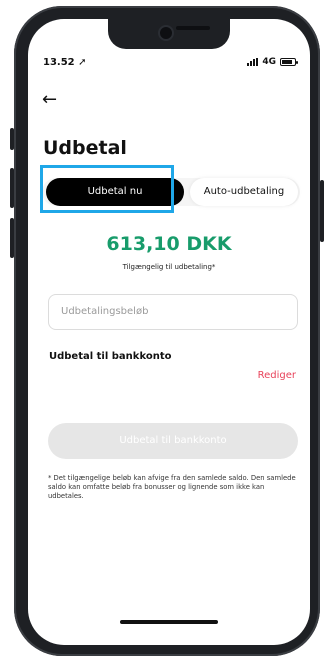 The height and width of the screenshot is (666, 329). I want to click on status-time-text: 13.52, so click(59, 62).